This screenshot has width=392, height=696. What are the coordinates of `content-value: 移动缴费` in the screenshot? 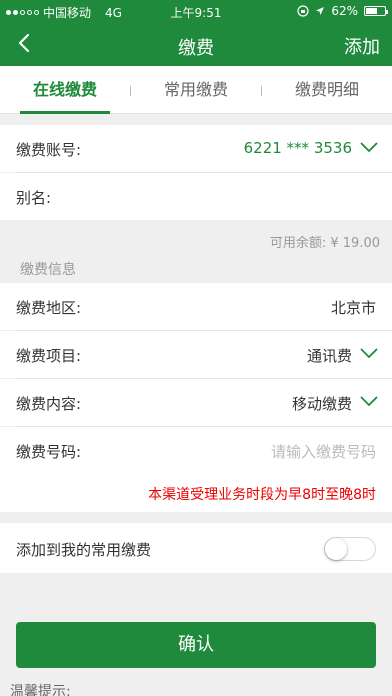 It's located at (321, 404).